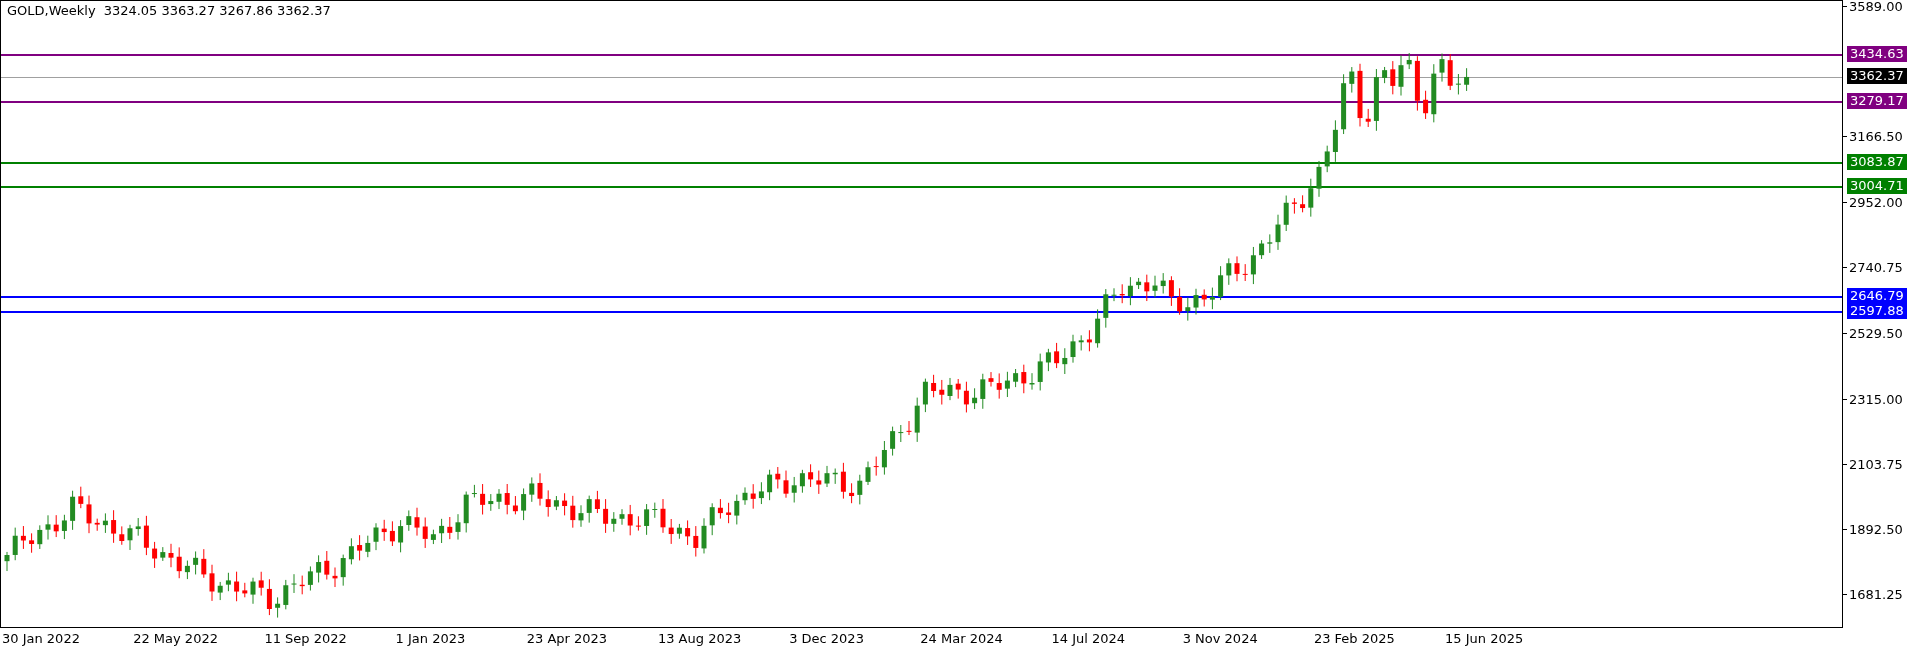 The height and width of the screenshot is (652, 1916). Describe the element at coordinates (1877, 161) in the screenshot. I see `price-level-label: 3083.87` at that location.